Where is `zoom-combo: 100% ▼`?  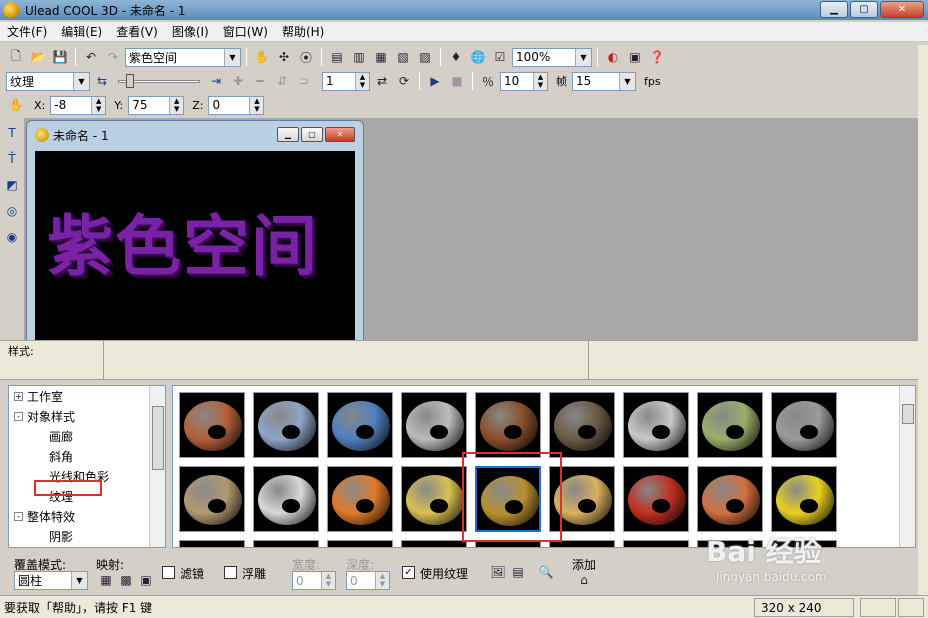
zoom-combo: 100% ▼ is located at coordinates (552, 57).